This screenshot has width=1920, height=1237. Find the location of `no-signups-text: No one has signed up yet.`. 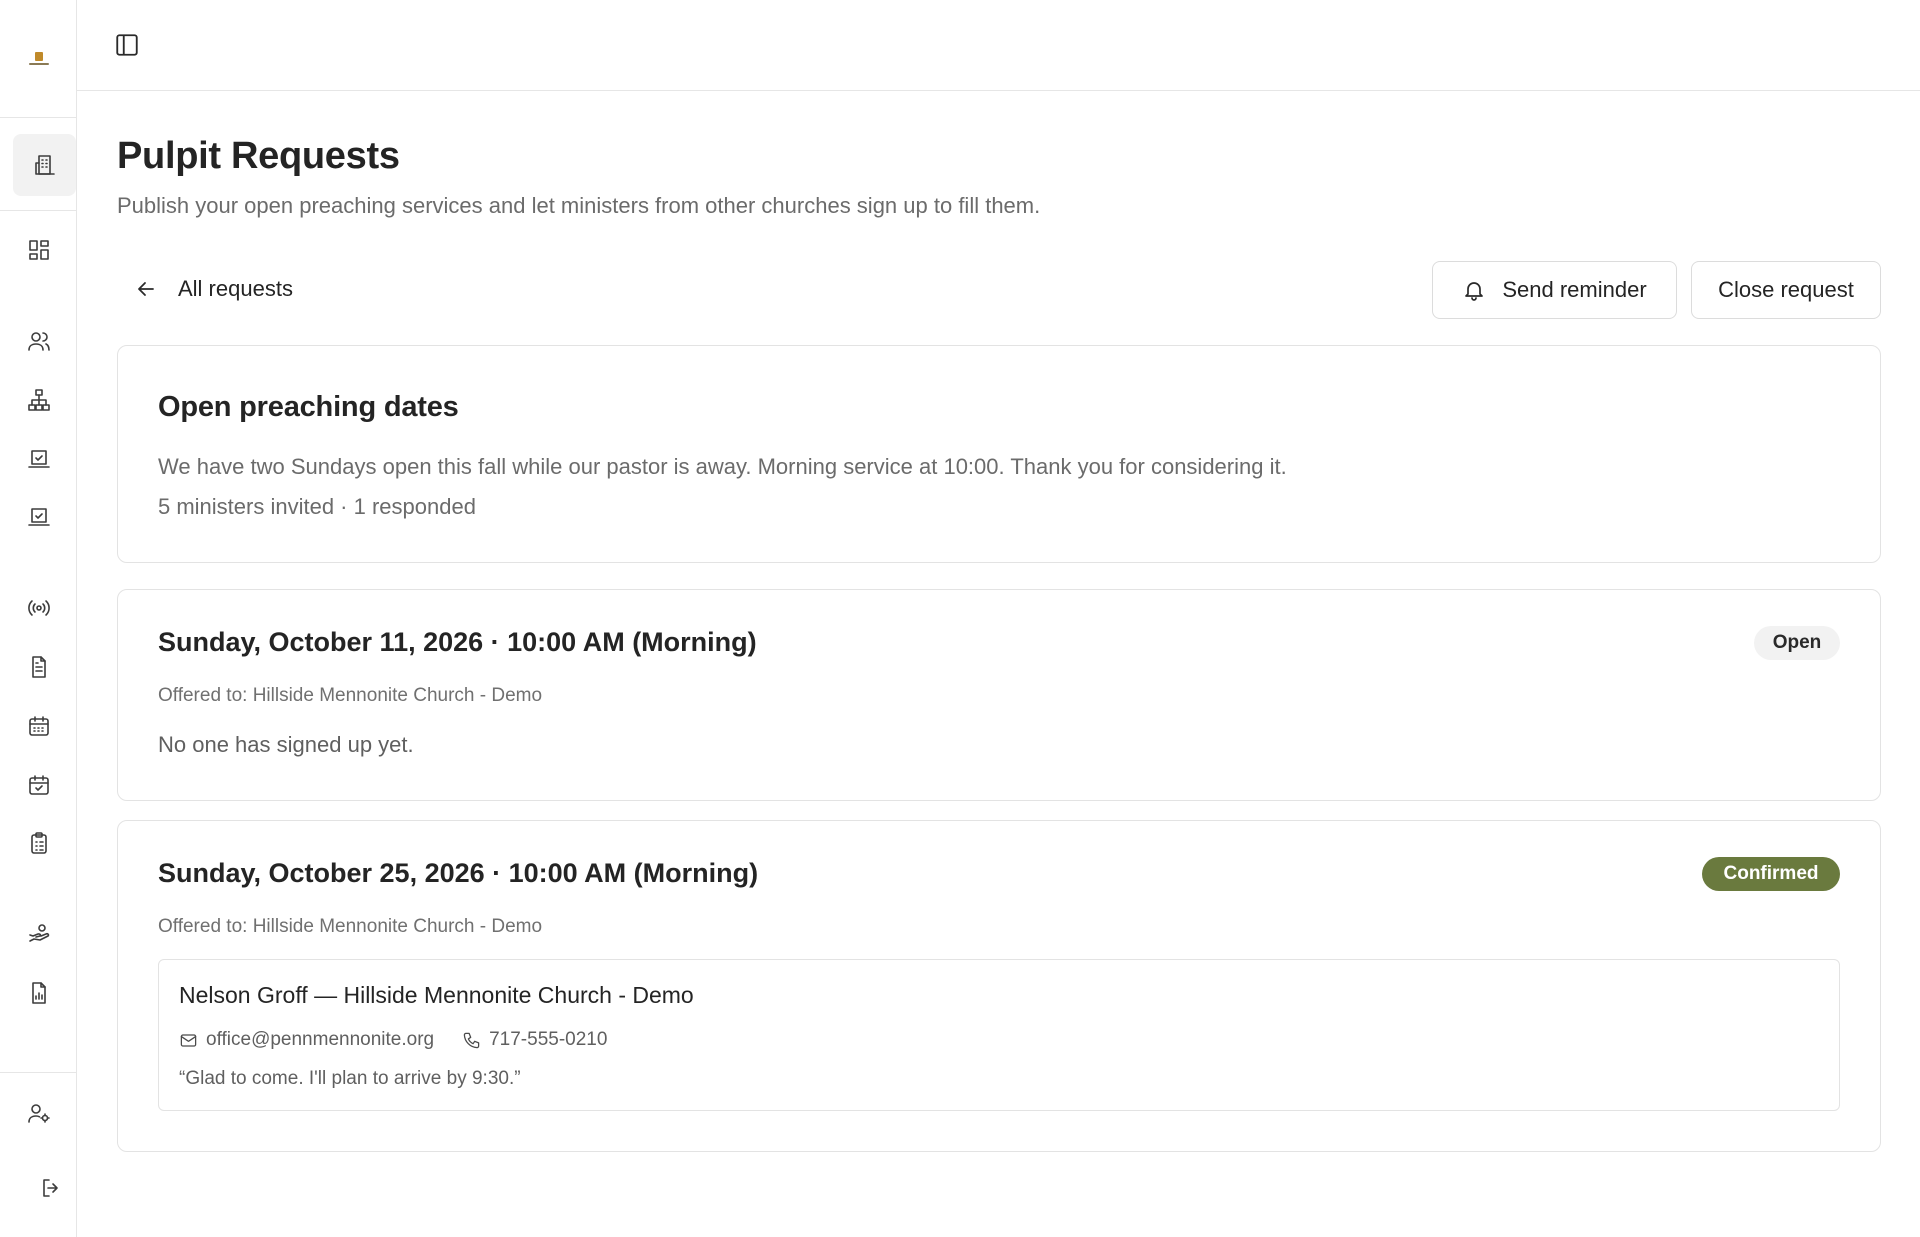

no-signups-text: No one has signed up yet. is located at coordinates (286, 744).